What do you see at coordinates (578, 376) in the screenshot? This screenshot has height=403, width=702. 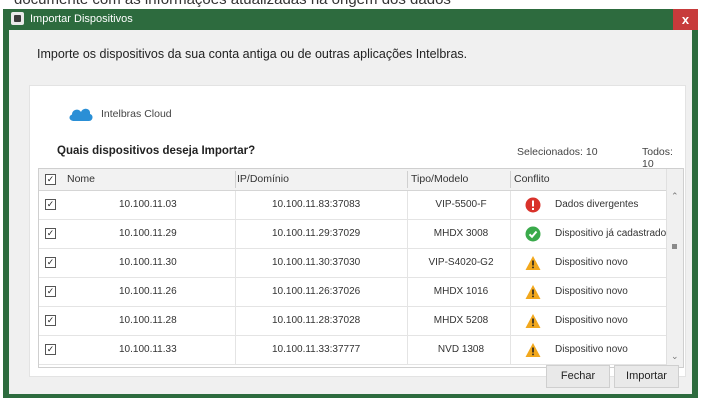 I see `close-button: Fechar` at bounding box center [578, 376].